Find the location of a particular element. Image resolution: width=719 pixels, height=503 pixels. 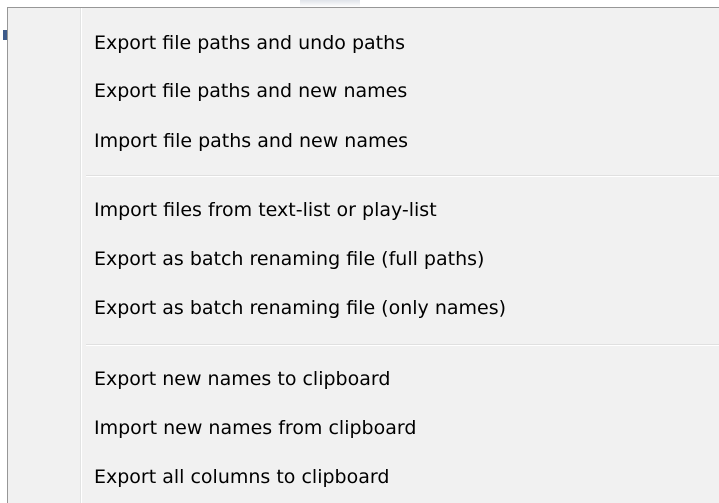

menu-item-export-paths-undo: Export file paths and undo paths is located at coordinates (363, 43).